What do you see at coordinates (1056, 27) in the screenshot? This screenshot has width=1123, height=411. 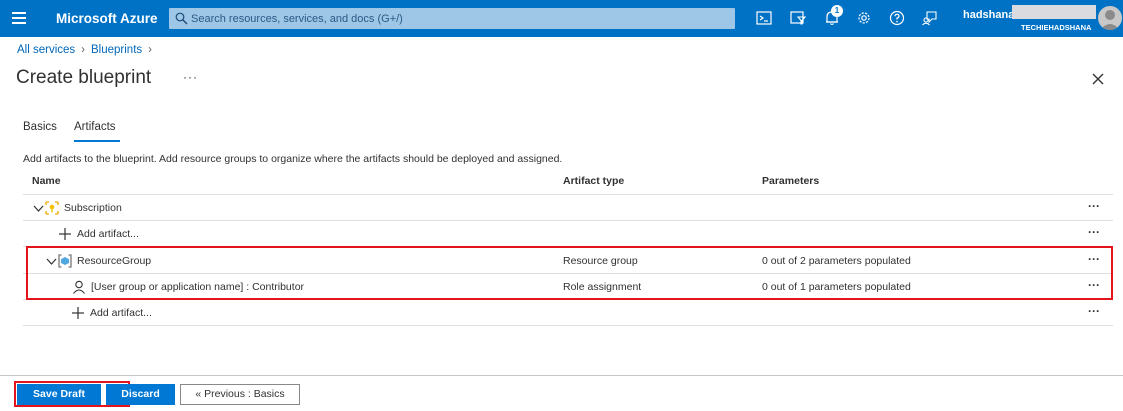 I see `tenant-name: TECHIEHADSHANA` at bounding box center [1056, 27].